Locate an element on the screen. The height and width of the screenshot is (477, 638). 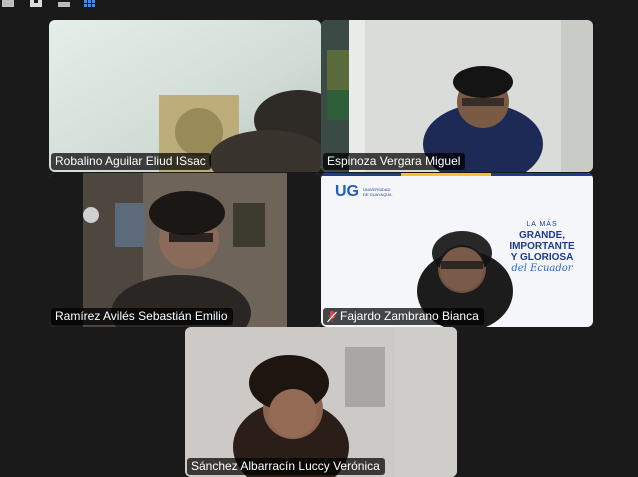
strip-view-icon is located at coordinates (64, 3).